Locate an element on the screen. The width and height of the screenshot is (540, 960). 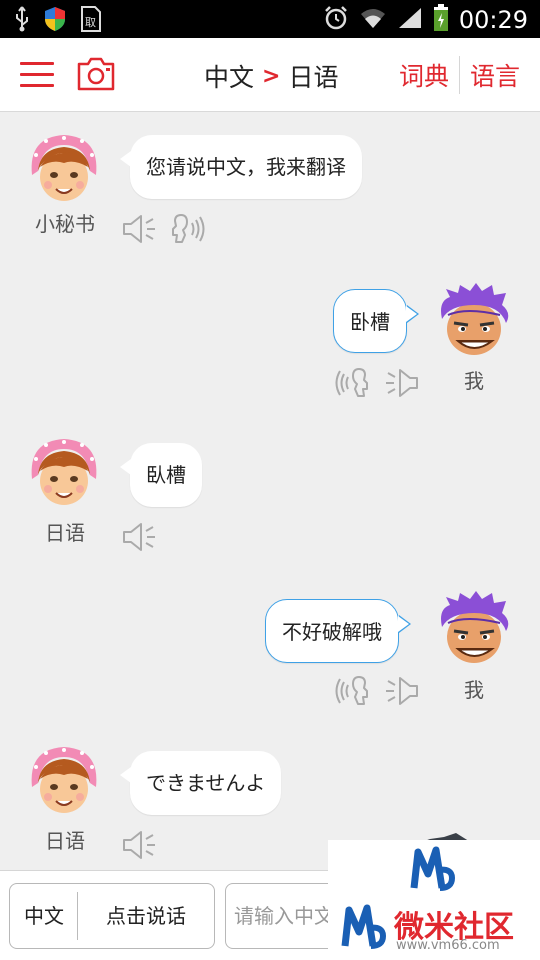
sim-icon: 取 is located at coordinates (91, 21).